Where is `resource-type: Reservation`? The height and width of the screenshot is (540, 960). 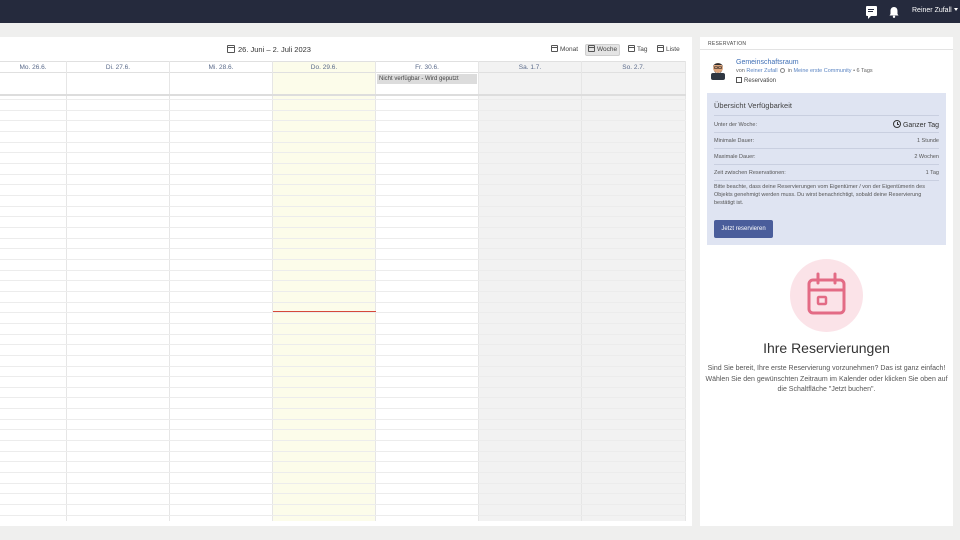
resource-type: Reservation is located at coordinates (756, 80).